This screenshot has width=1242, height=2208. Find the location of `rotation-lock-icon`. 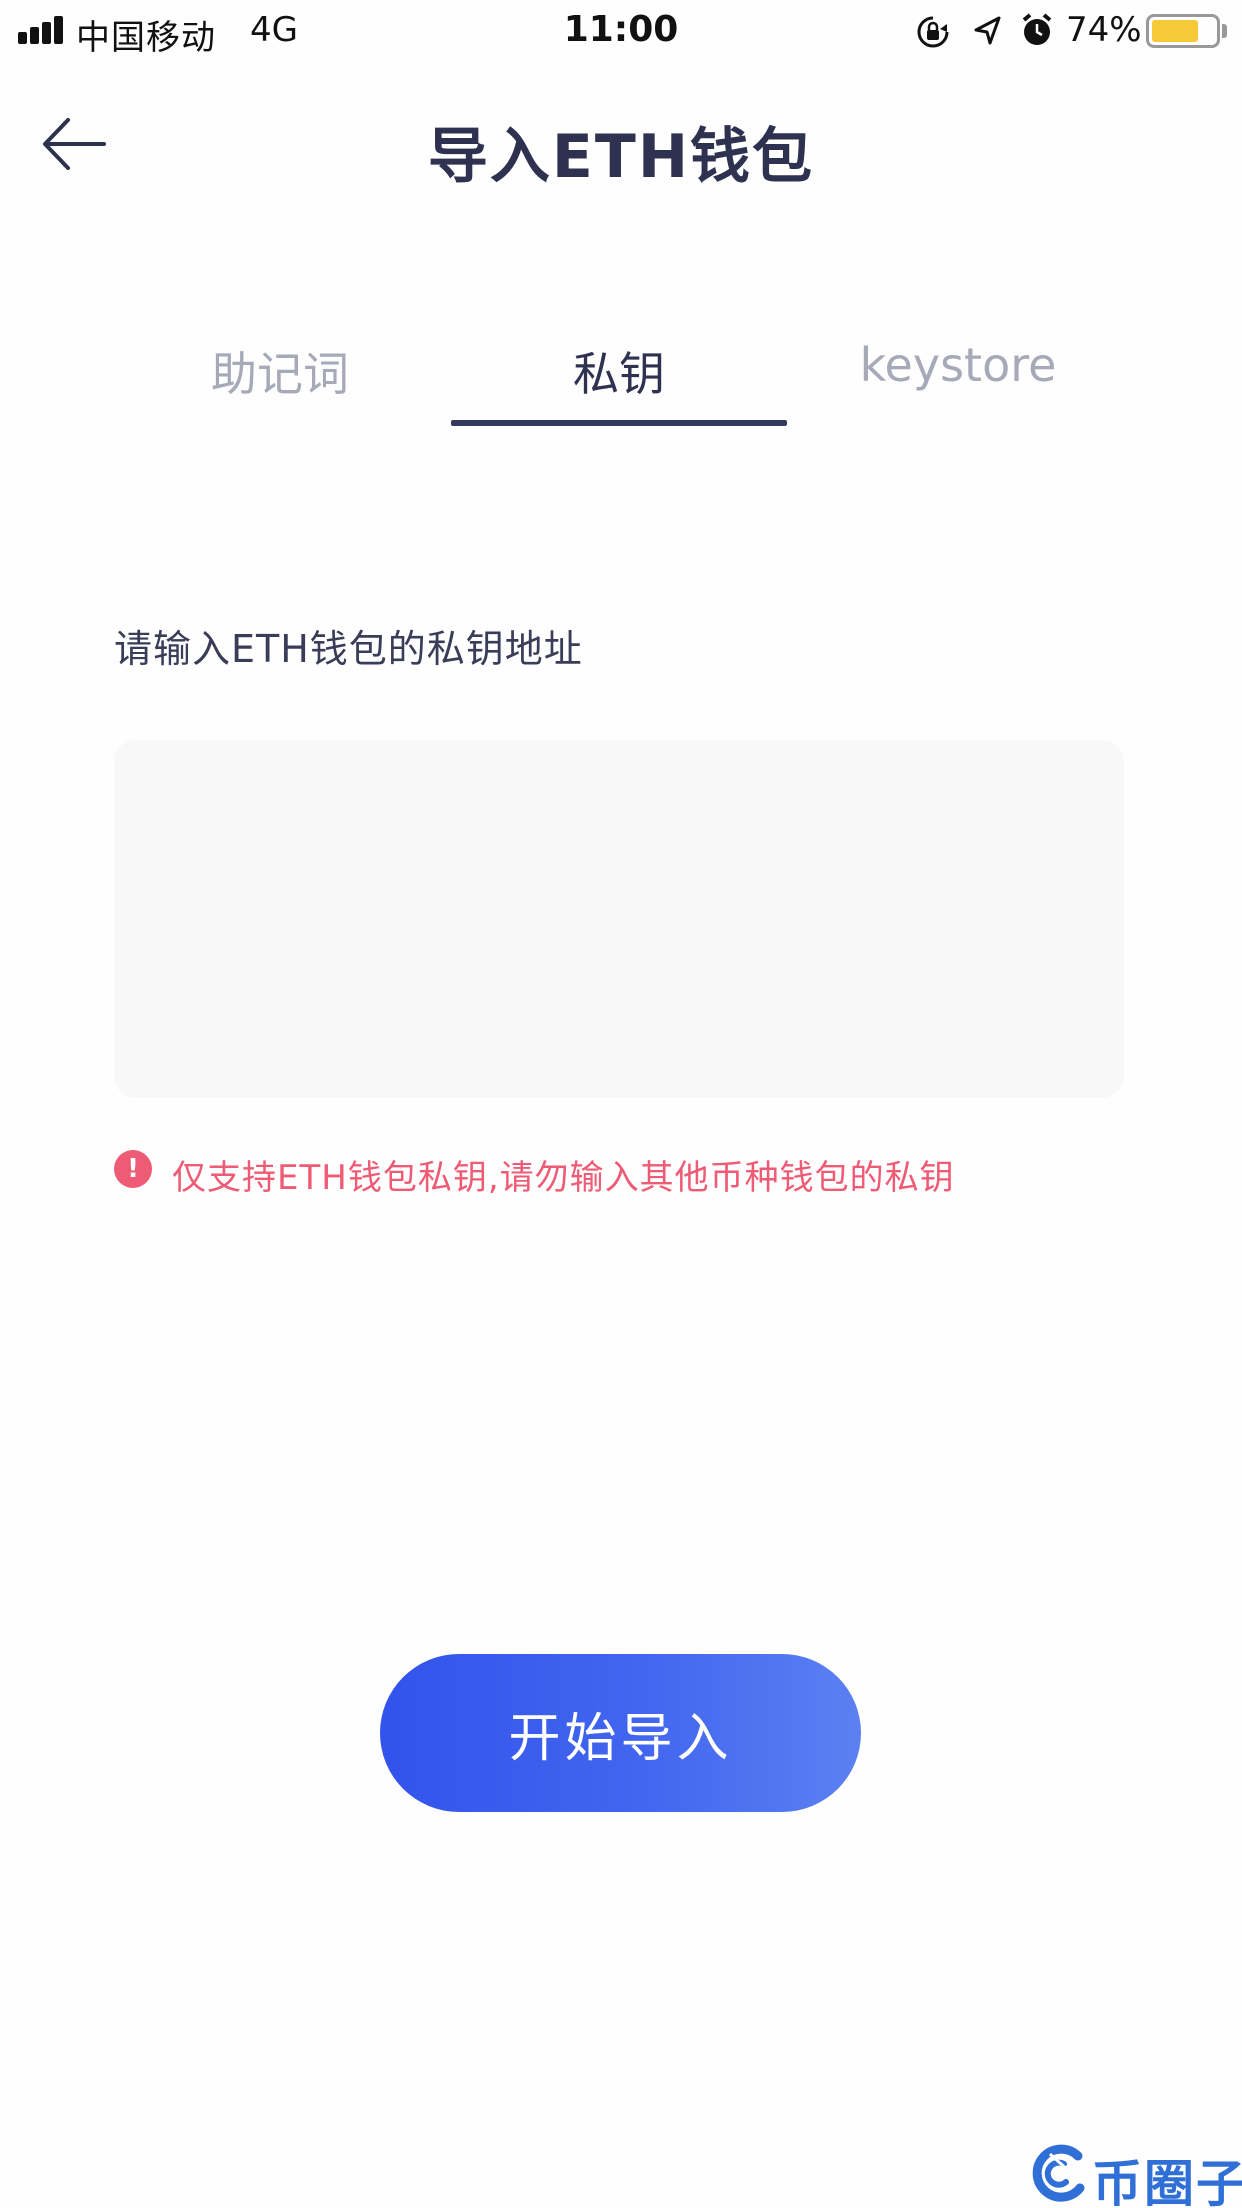

rotation-lock-icon is located at coordinates (933, 32).